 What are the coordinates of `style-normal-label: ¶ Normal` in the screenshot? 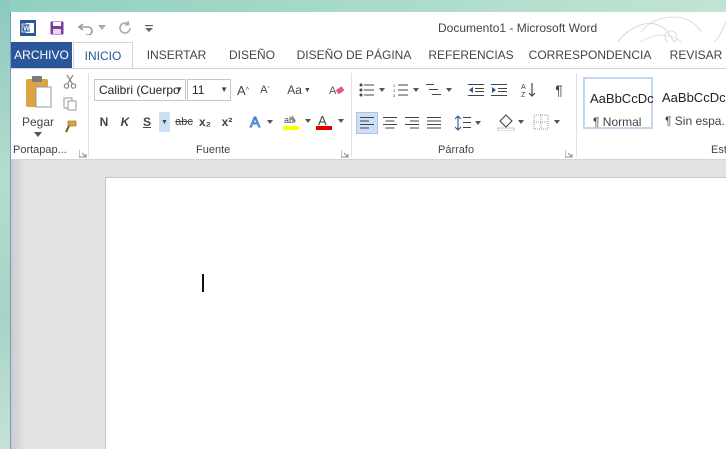 It's located at (617, 122).